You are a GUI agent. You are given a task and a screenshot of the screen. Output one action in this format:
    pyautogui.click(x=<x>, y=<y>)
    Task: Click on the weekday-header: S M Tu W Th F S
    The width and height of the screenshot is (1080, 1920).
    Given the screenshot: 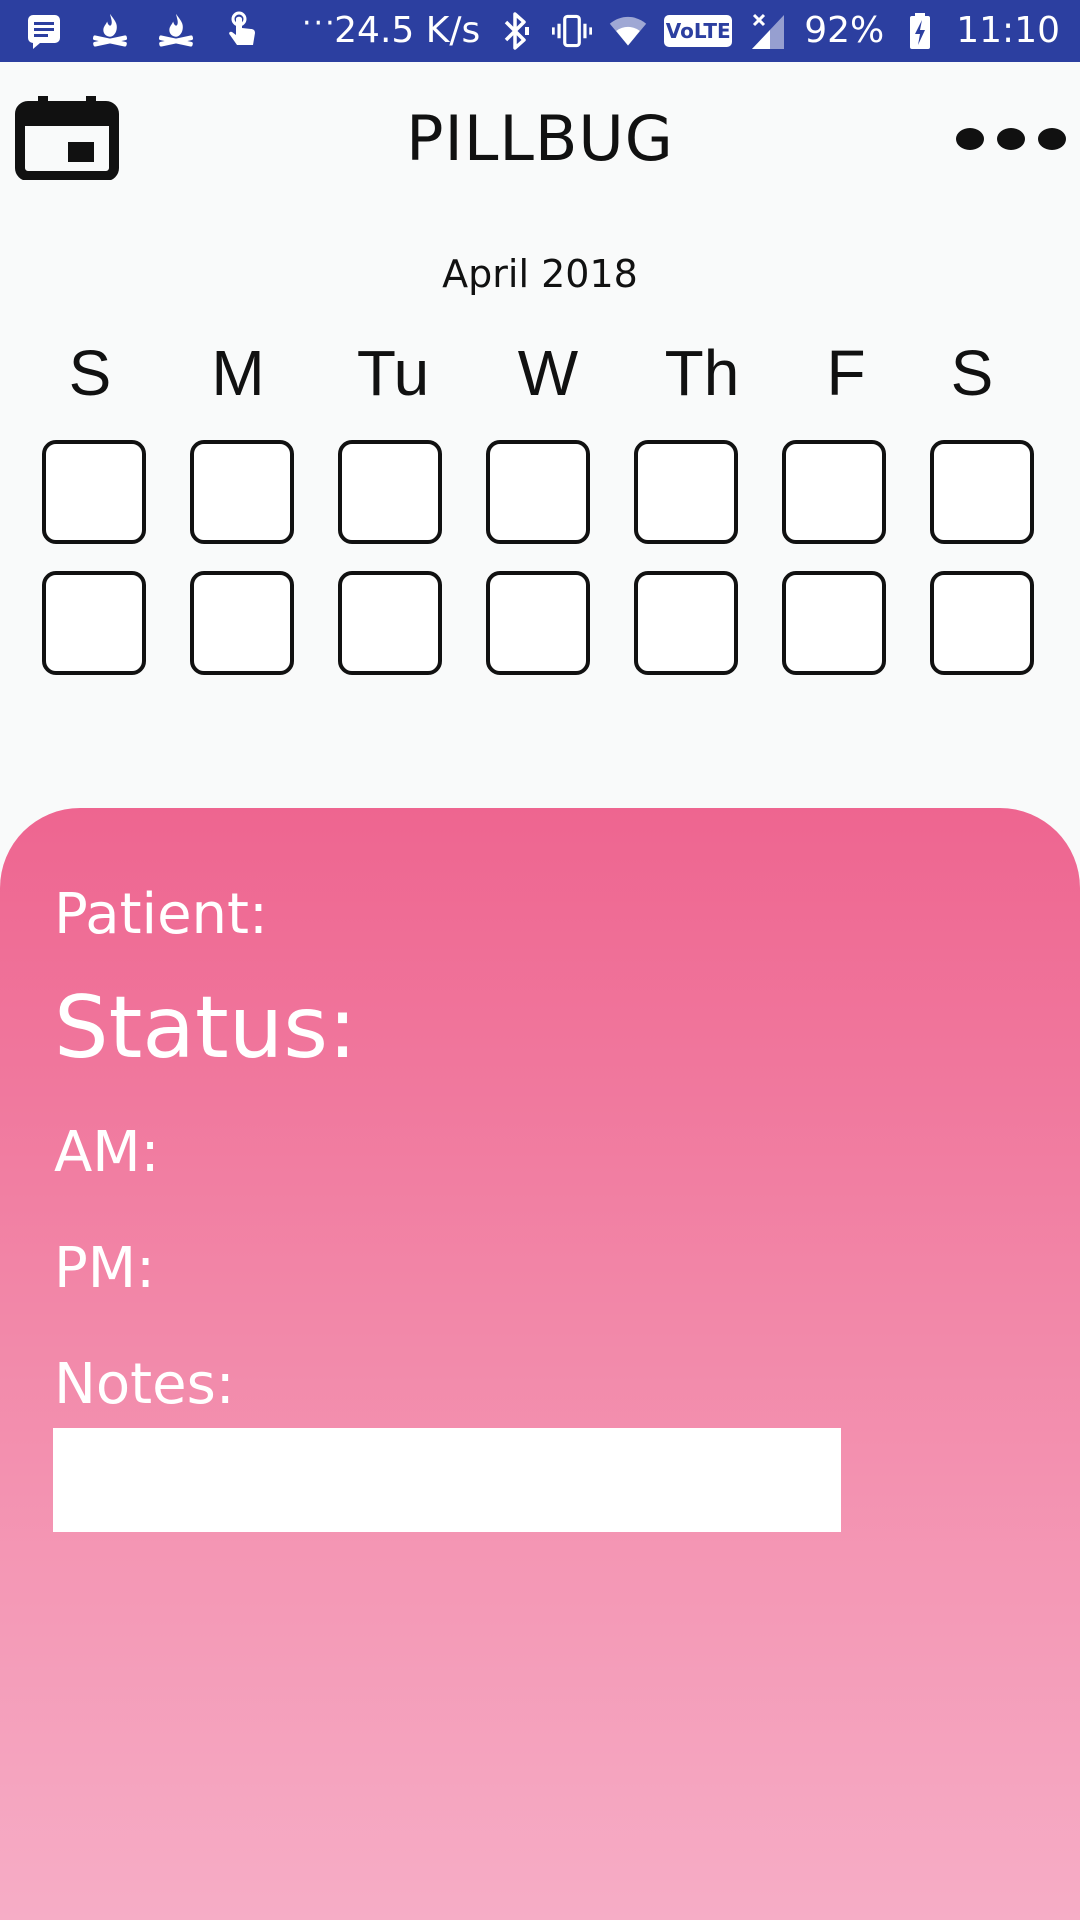 What is the action you would take?
    pyautogui.click(x=543, y=376)
    